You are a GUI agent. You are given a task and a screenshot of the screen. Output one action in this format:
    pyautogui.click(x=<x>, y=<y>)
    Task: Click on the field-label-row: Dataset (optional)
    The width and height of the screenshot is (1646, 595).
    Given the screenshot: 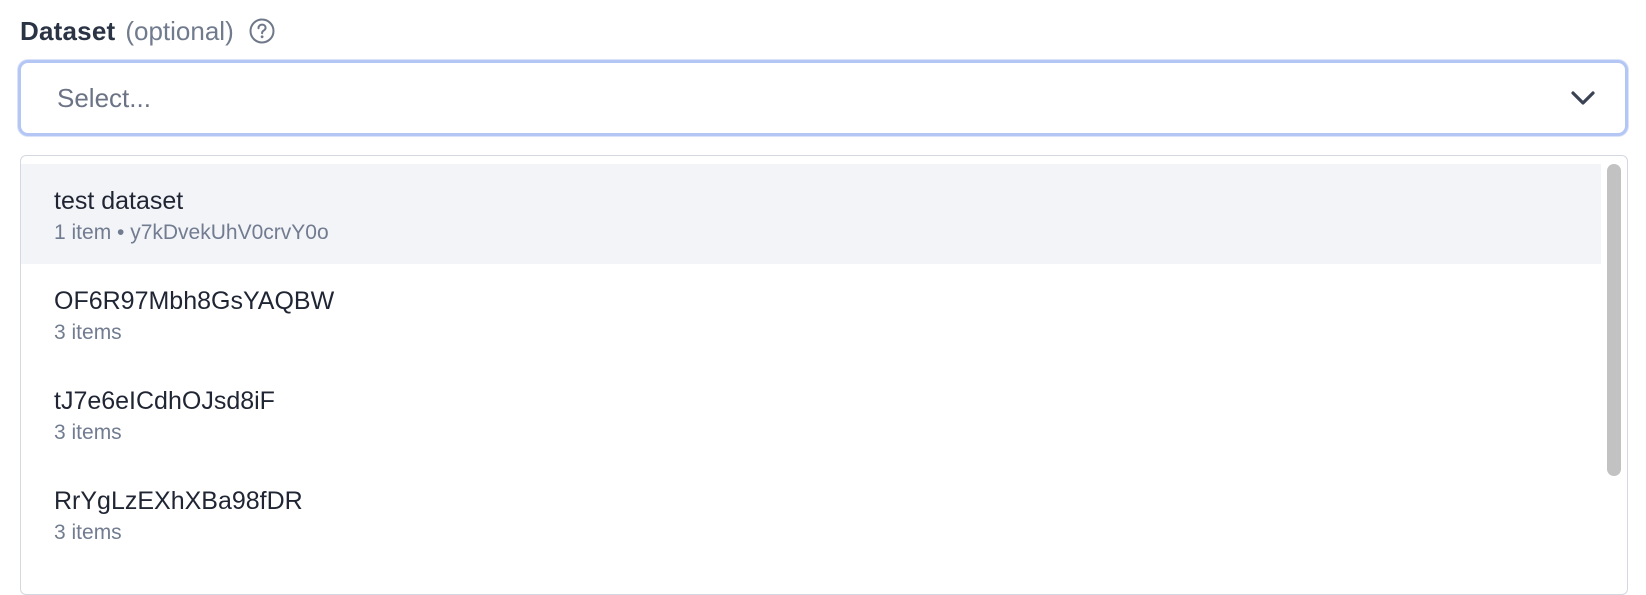 What is the action you would take?
    pyautogui.click(x=148, y=31)
    